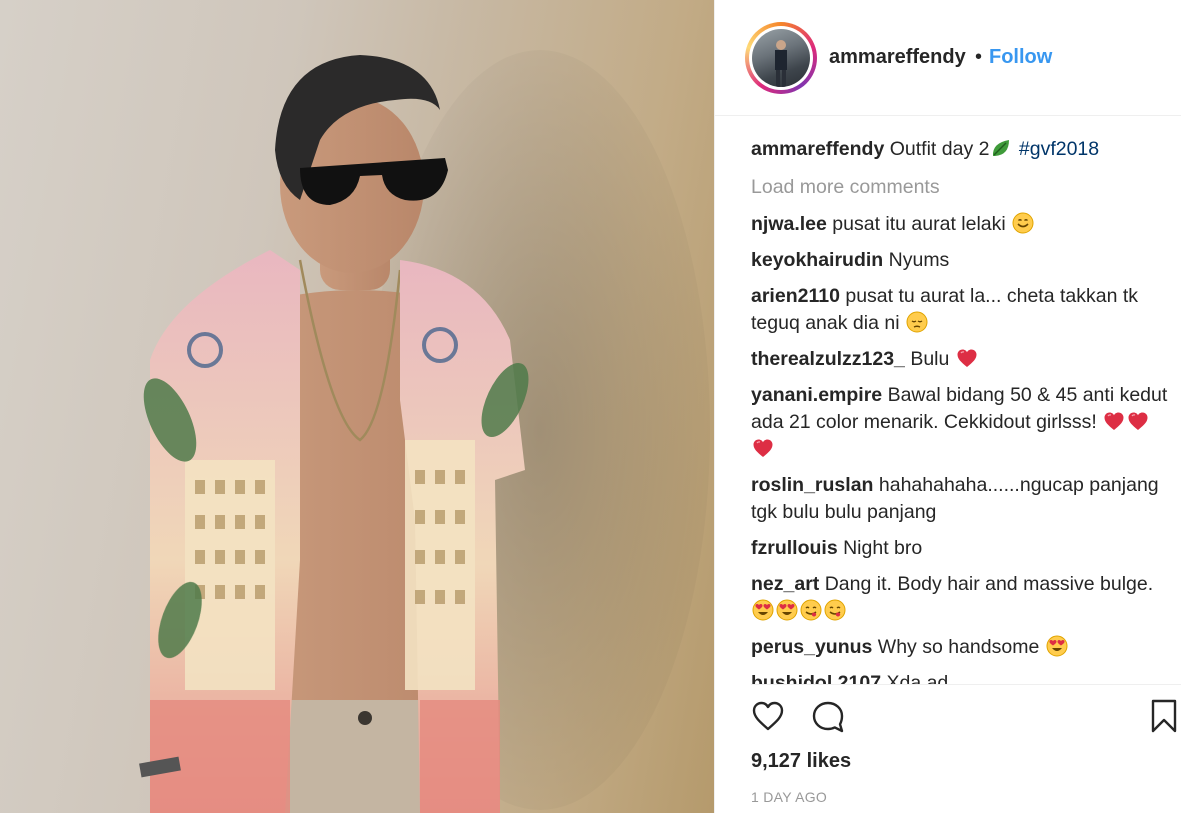 The width and height of the screenshot is (1181, 813). What do you see at coordinates (961, 548) in the screenshot?
I see `comment-item: fzrullouis Night bro` at bounding box center [961, 548].